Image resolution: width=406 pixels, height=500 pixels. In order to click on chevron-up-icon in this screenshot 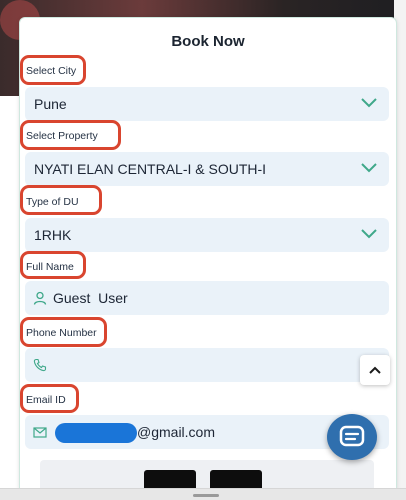, I will do `click(375, 370)`.